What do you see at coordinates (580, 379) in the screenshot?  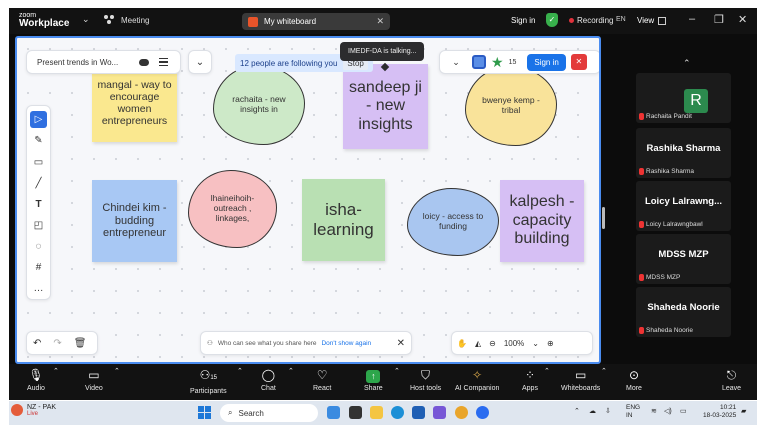 I see `whiteboards-button: ▭ Whiteboards` at bounding box center [580, 379].